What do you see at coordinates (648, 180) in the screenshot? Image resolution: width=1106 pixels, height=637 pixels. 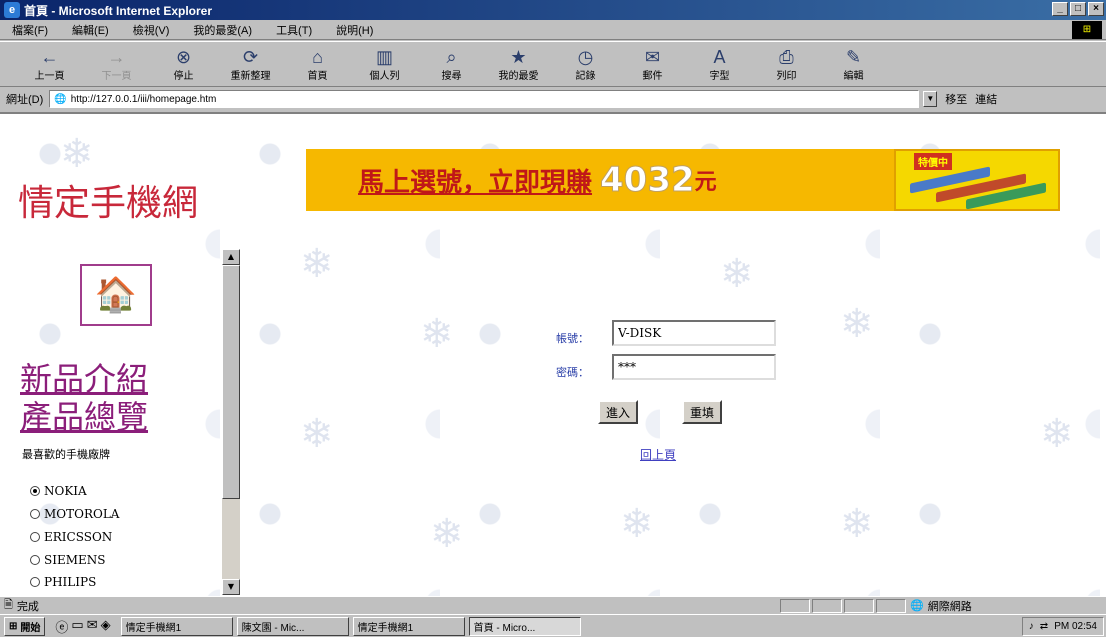 I see `banner-amount: 4032` at bounding box center [648, 180].